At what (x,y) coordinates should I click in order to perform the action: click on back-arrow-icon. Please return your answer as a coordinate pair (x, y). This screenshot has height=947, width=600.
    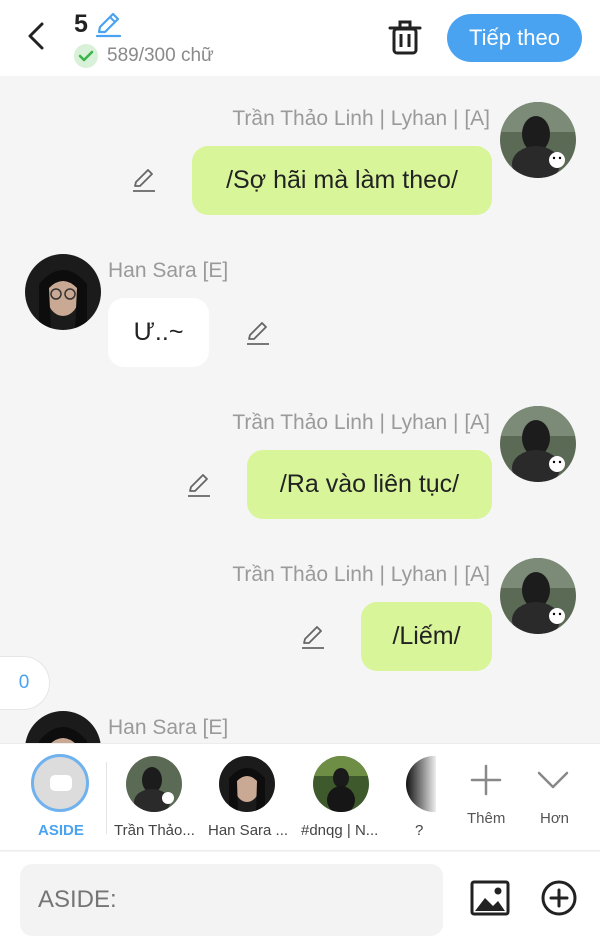
    Looking at the image, I should click on (36, 36).